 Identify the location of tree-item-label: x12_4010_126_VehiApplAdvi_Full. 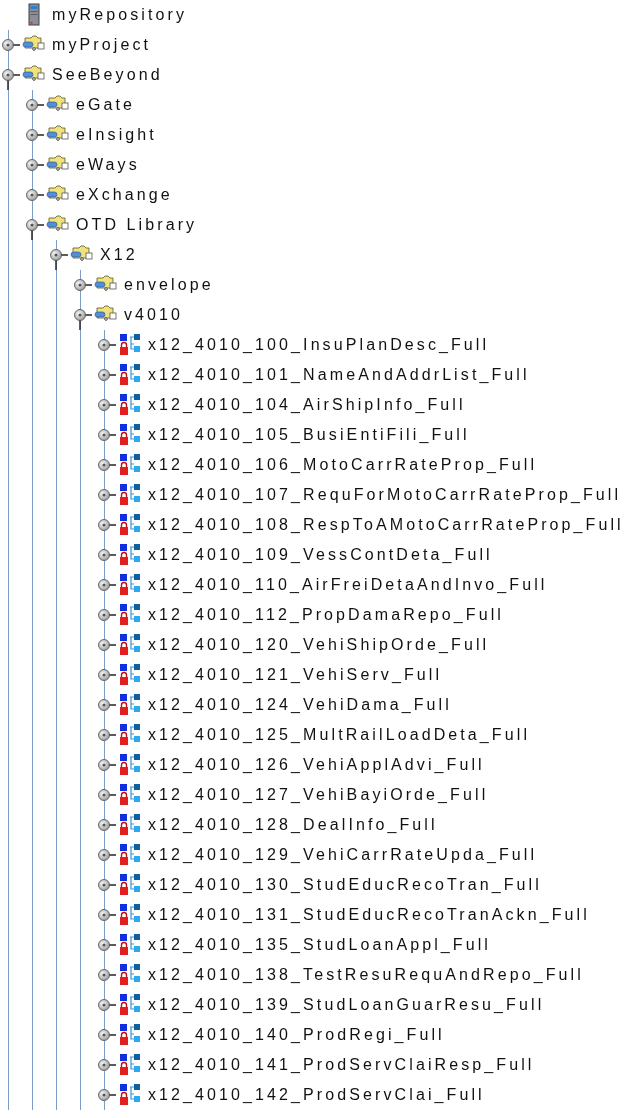
(316, 765).